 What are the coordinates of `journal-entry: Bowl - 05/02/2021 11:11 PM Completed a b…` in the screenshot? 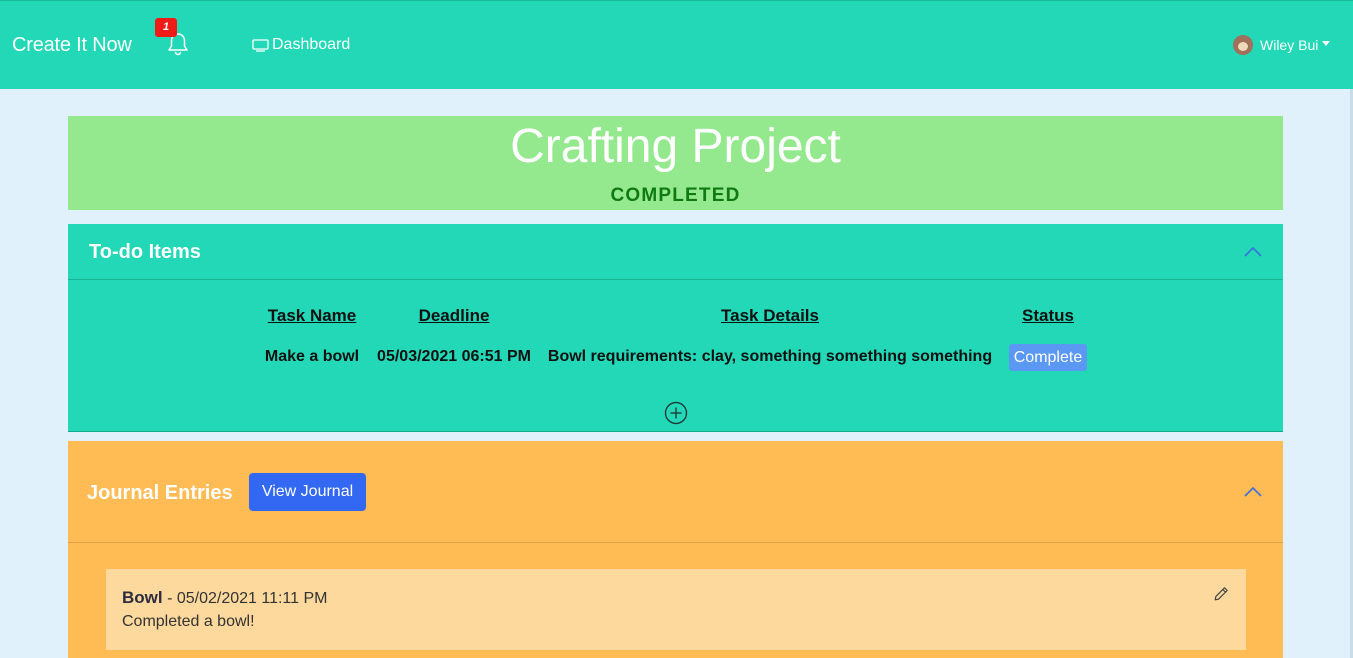 It's located at (676, 609).